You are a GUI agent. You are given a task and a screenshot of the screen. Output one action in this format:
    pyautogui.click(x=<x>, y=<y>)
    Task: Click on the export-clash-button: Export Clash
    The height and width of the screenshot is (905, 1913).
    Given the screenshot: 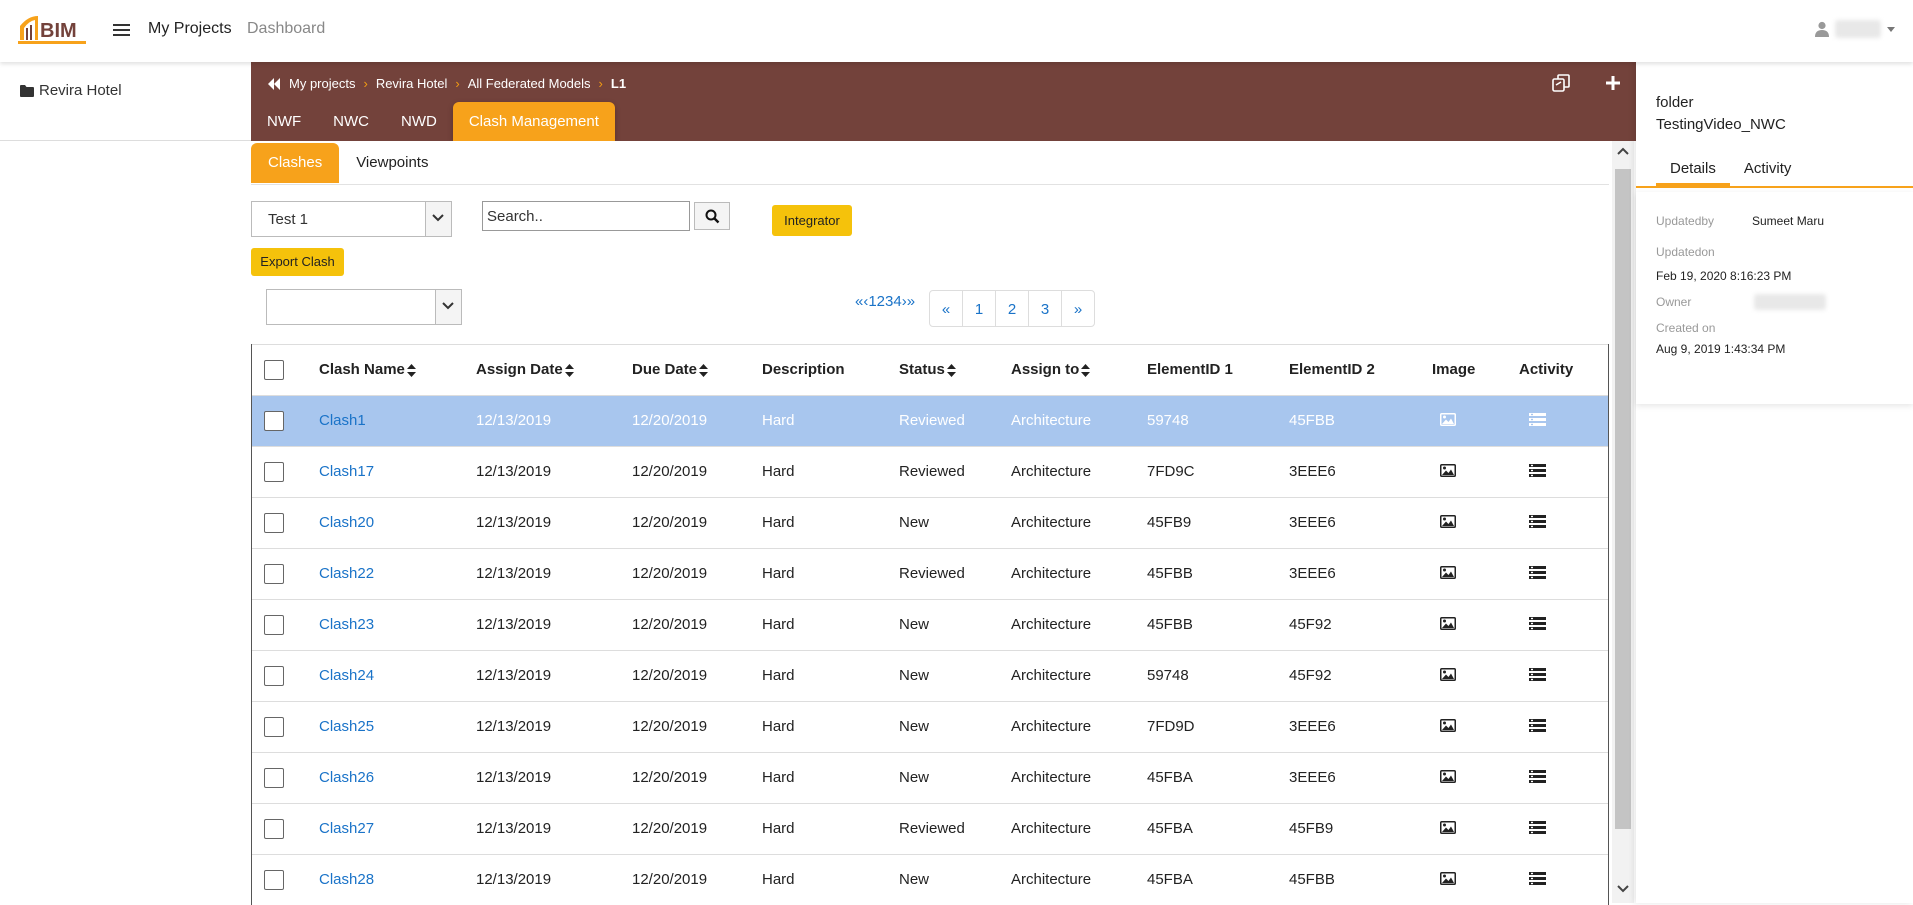 What is the action you would take?
    pyautogui.click(x=297, y=262)
    